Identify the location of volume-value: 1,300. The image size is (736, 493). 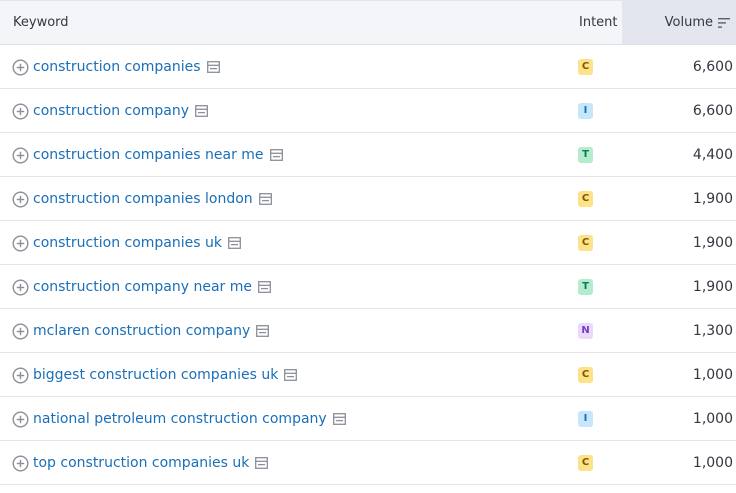
(712, 331).